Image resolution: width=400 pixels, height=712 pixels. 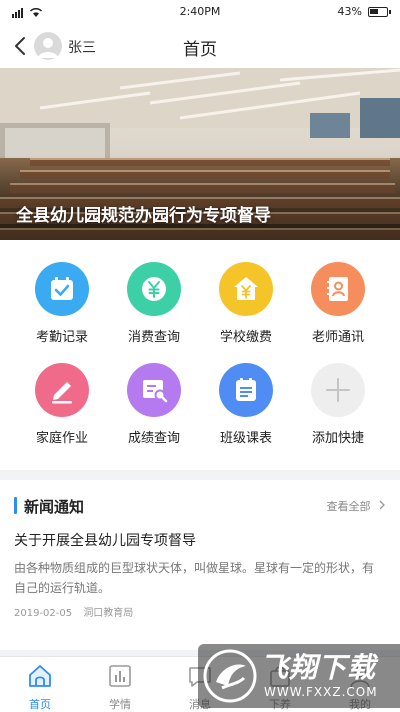 What do you see at coordinates (348, 506) in the screenshot?
I see `view-all-label: 查看全部` at bounding box center [348, 506].